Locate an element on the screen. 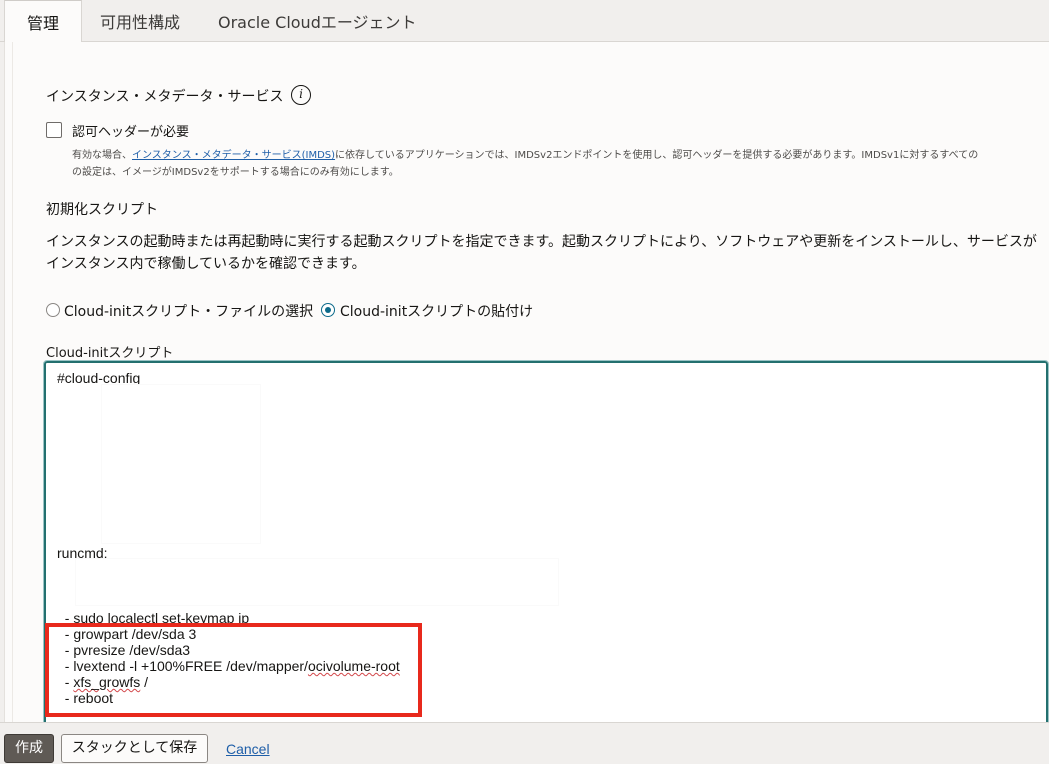 The image size is (1049, 764). cancel-link: Cancel is located at coordinates (248, 749).